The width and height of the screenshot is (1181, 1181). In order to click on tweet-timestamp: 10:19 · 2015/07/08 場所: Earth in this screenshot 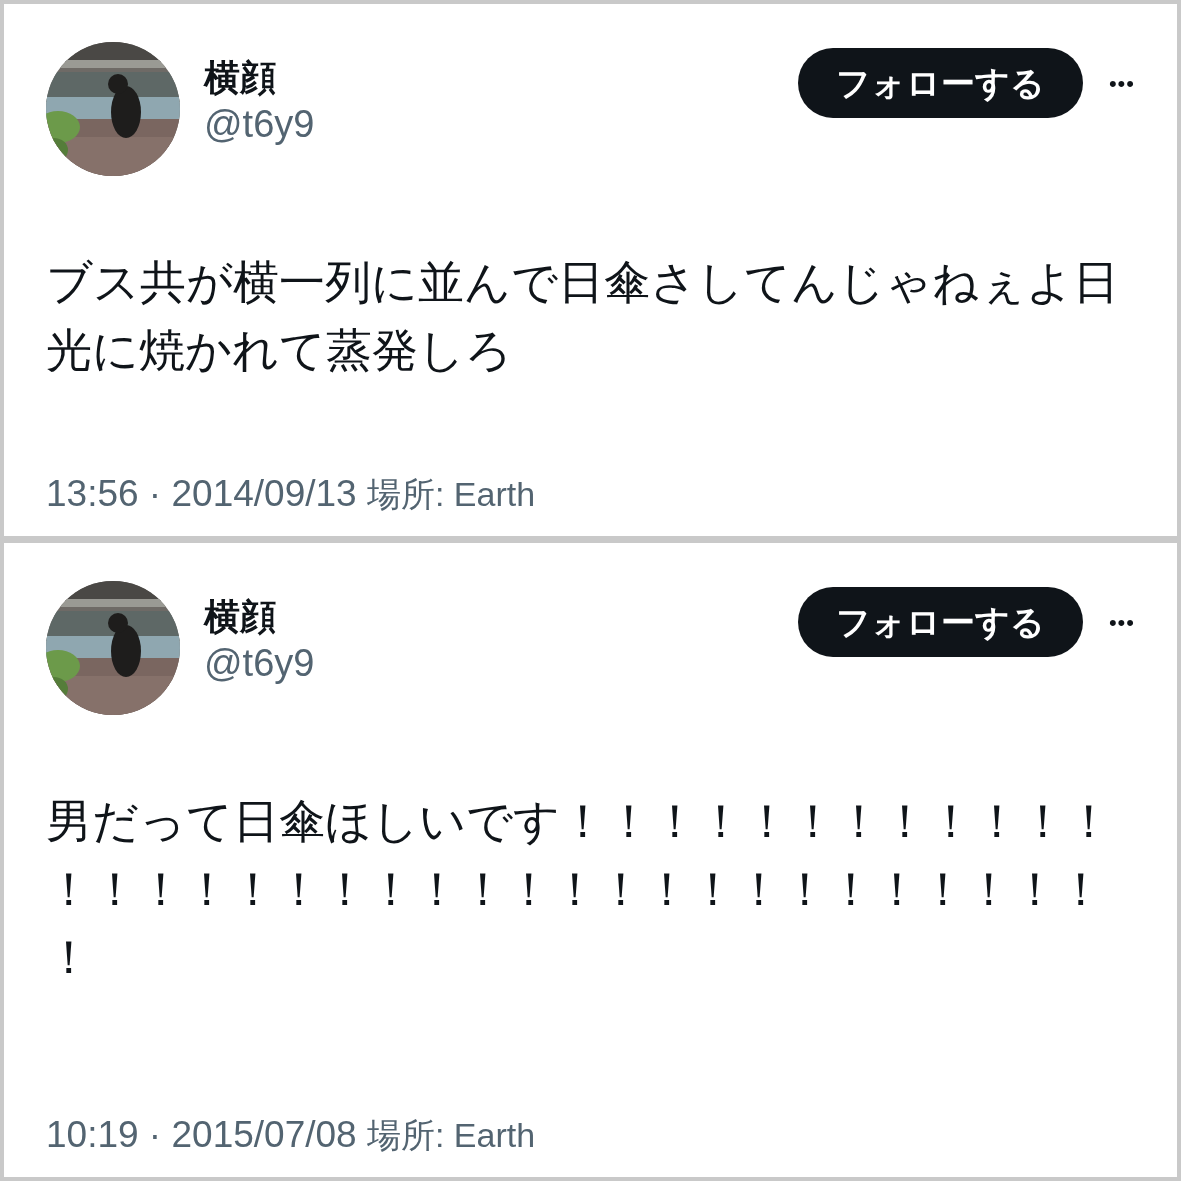, I will do `click(291, 1135)`.